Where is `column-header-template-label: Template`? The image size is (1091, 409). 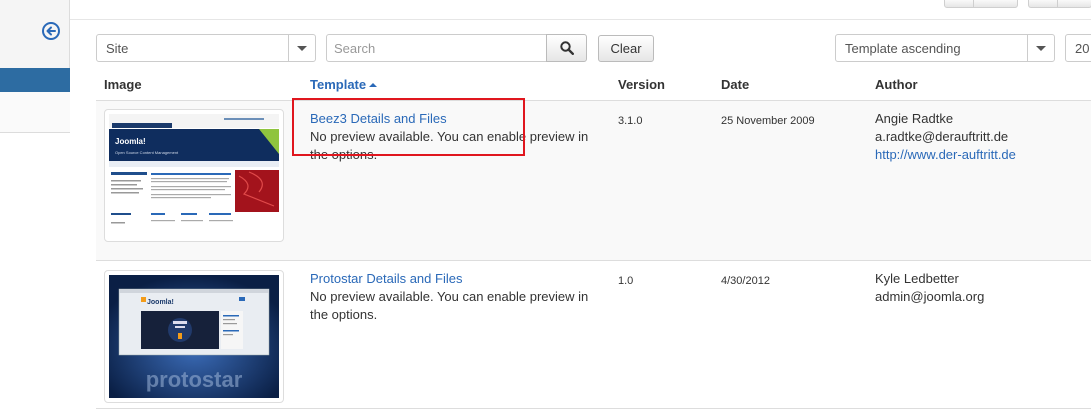
column-header-template-label: Template is located at coordinates (338, 84).